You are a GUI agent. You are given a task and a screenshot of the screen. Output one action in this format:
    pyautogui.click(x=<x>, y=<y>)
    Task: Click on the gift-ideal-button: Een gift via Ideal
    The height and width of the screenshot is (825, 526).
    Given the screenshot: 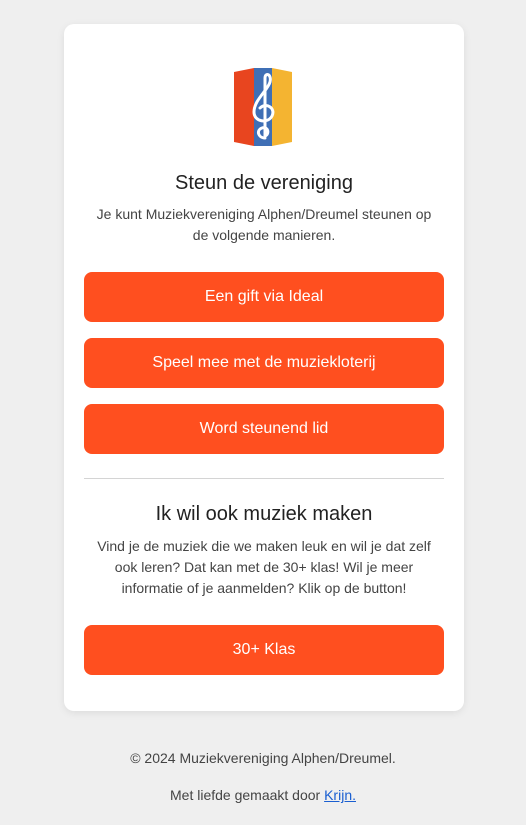 What is the action you would take?
    pyautogui.click(x=264, y=297)
    